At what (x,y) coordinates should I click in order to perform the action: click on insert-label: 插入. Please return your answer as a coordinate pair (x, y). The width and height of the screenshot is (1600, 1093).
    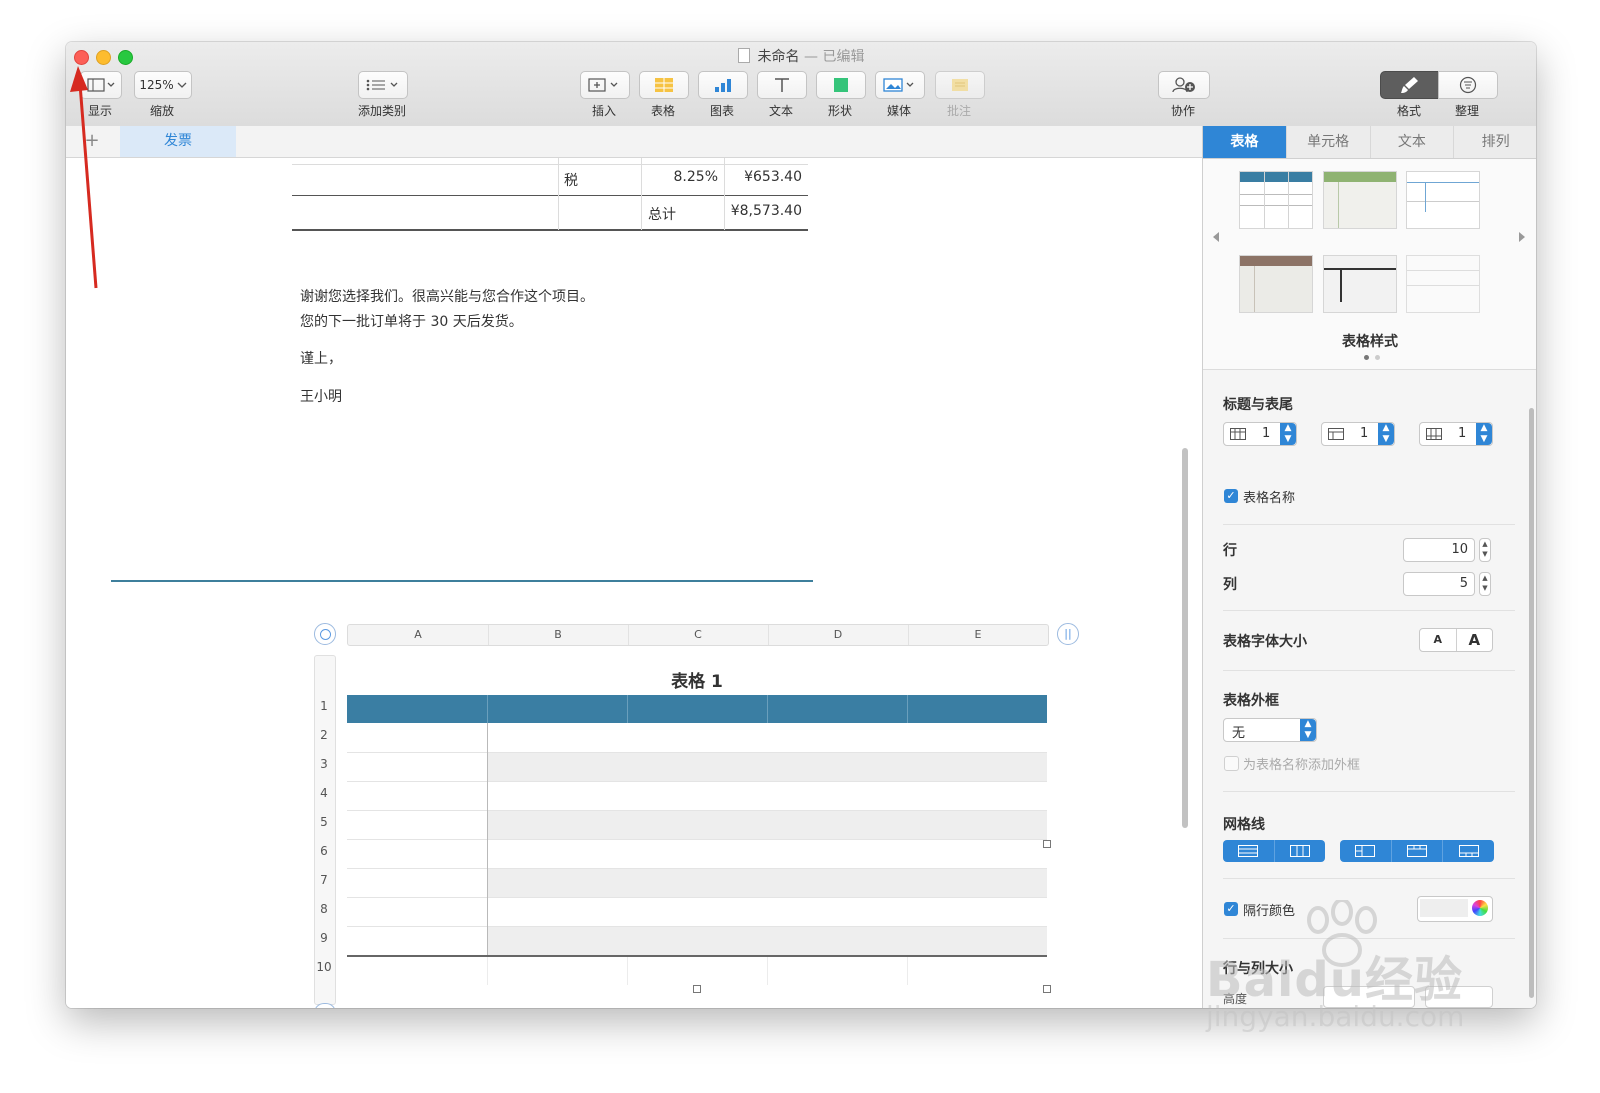
    Looking at the image, I should click on (603, 111).